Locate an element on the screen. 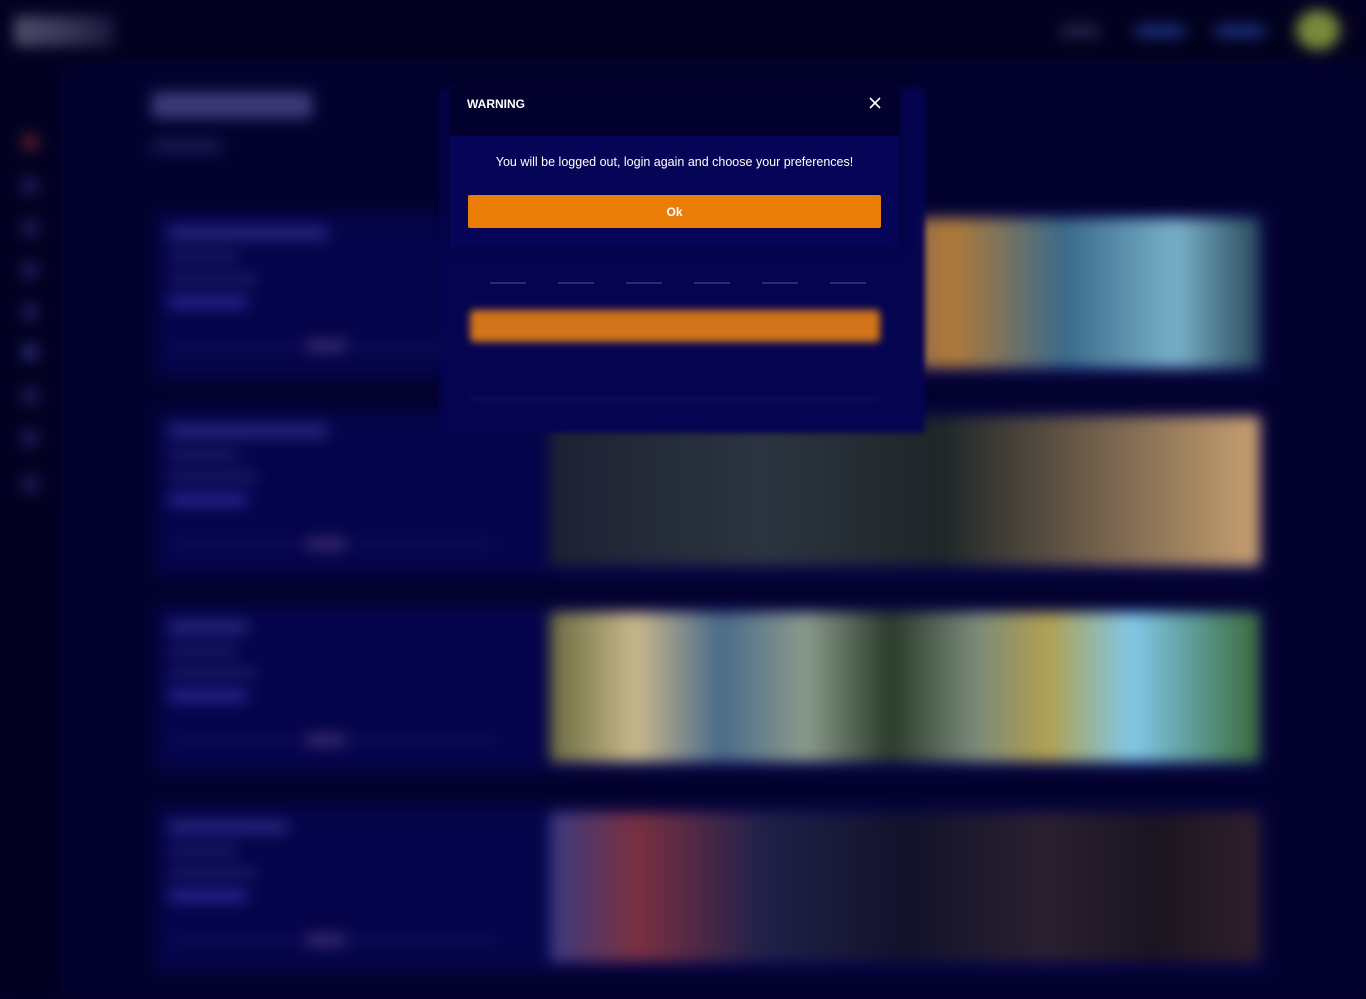 This screenshot has width=1366, height=999. underlying-code-inputs is located at coordinates (680, 271).